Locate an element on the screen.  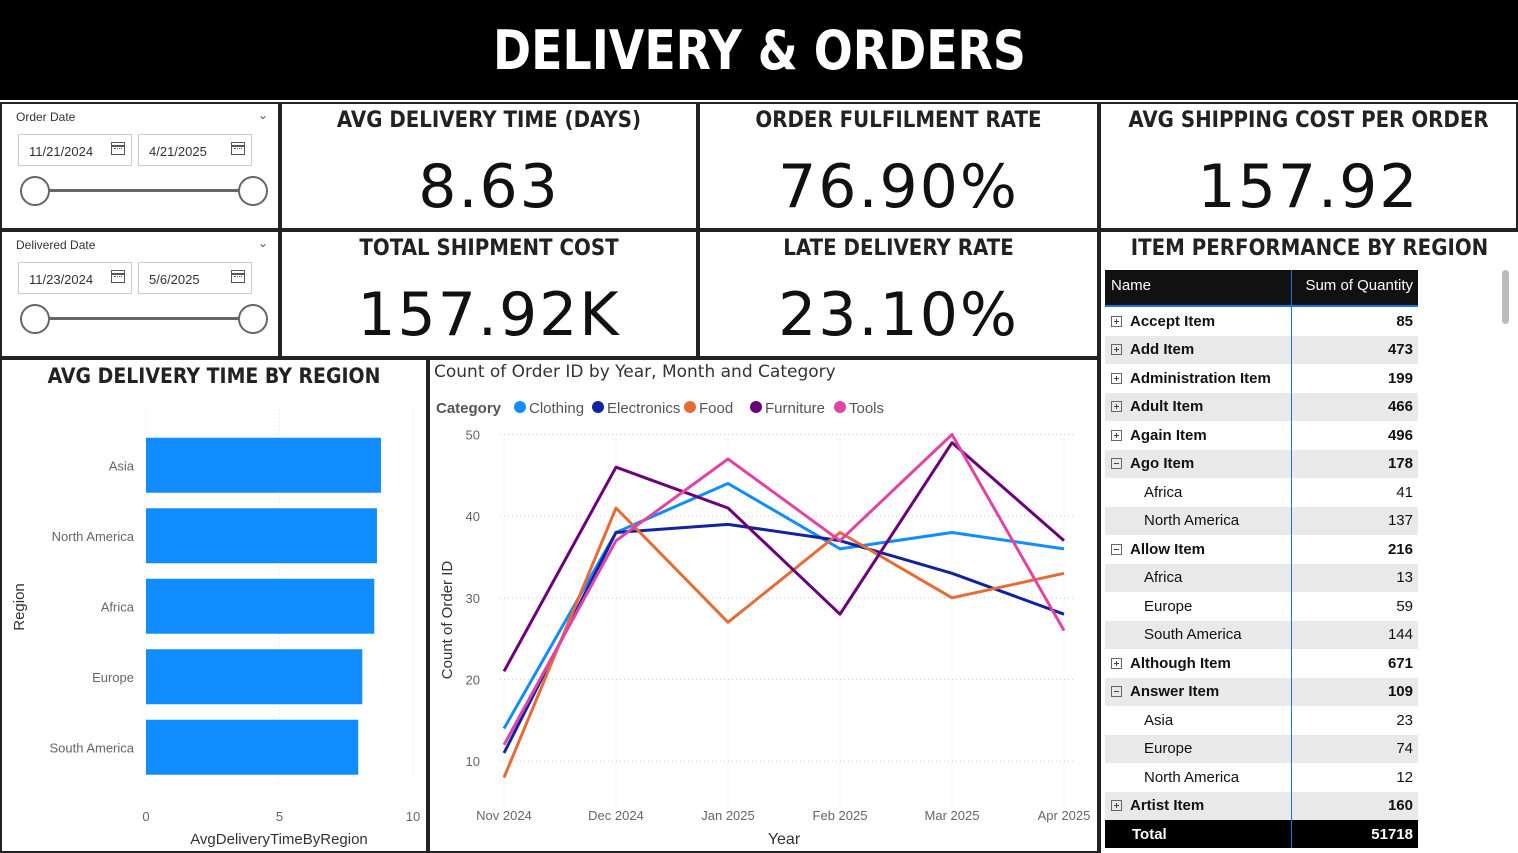
matrix-parent-row: Artist Item 160 is located at coordinates (1261, 805).